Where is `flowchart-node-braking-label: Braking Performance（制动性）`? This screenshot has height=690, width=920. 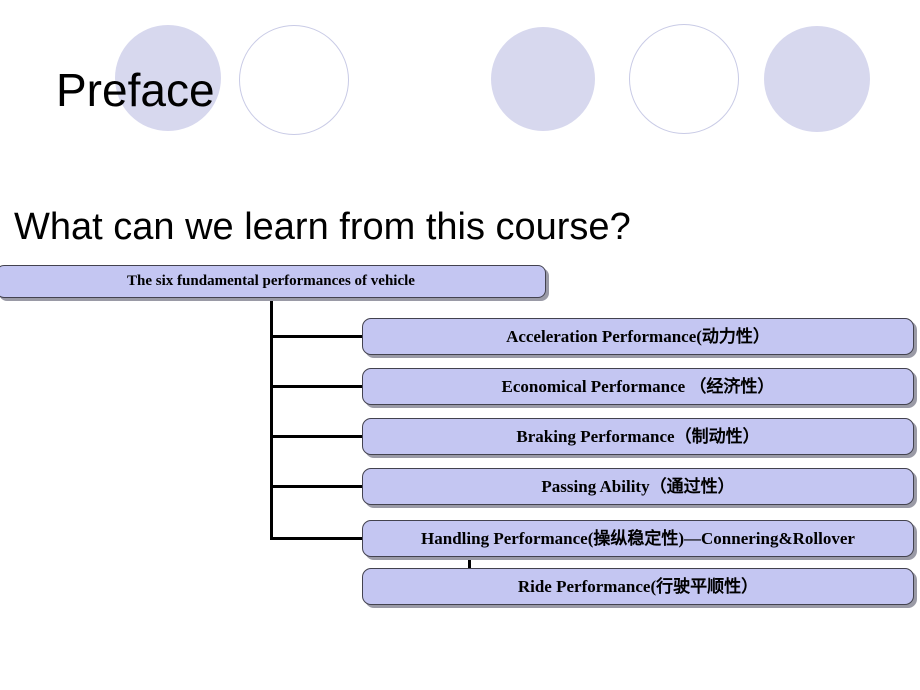
flowchart-node-braking-label: Braking Performance（制动性） is located at coordinates (638, 436).